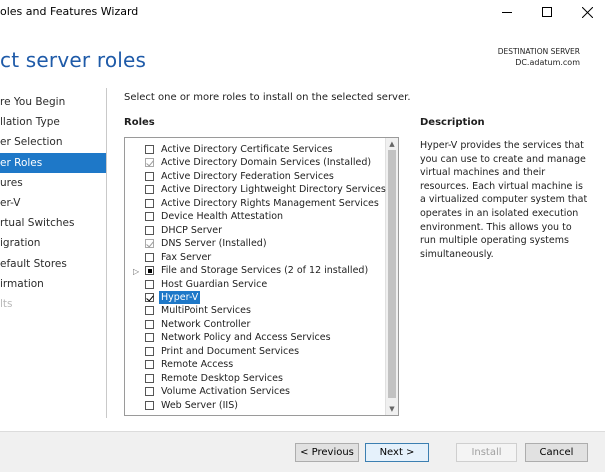 The height and width of the screenshot is (472, 605). Describe the element at coordinates (53, 243) in the screenshot. I see `wizard-step-item: igration` at that location.